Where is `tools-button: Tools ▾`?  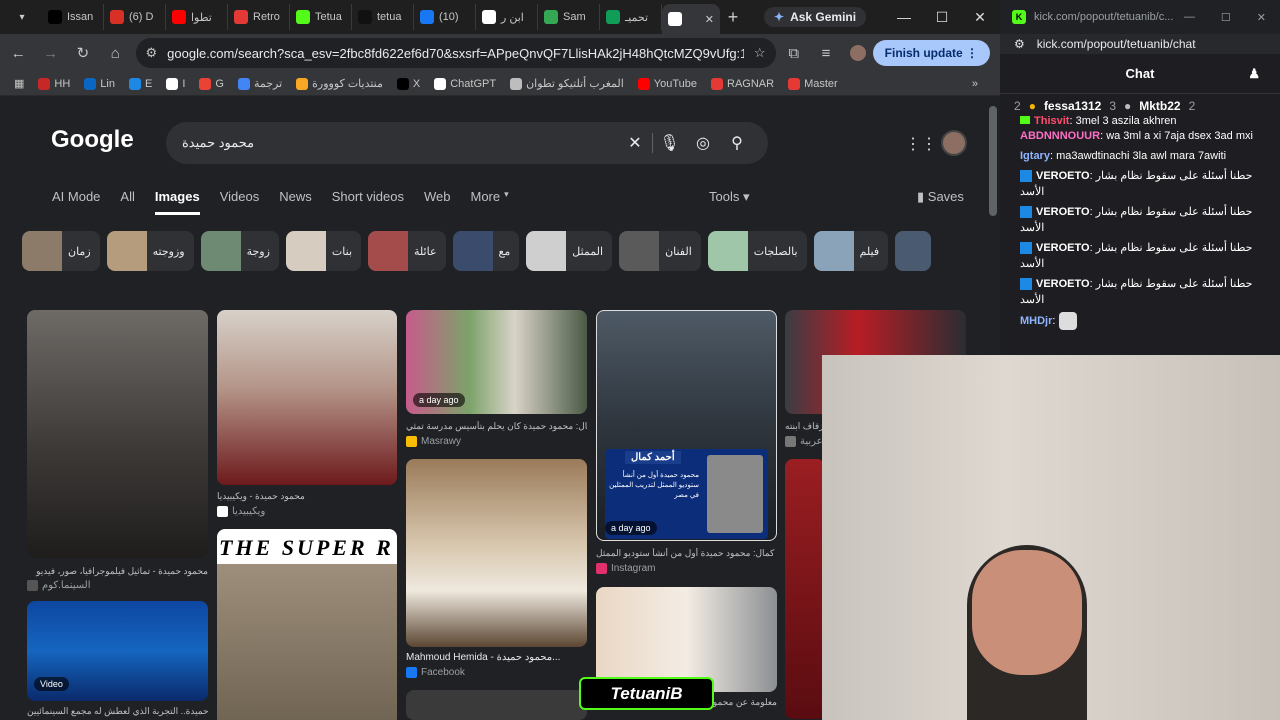
tools-button: Tools ▾ is located at coordinates (729, 197).